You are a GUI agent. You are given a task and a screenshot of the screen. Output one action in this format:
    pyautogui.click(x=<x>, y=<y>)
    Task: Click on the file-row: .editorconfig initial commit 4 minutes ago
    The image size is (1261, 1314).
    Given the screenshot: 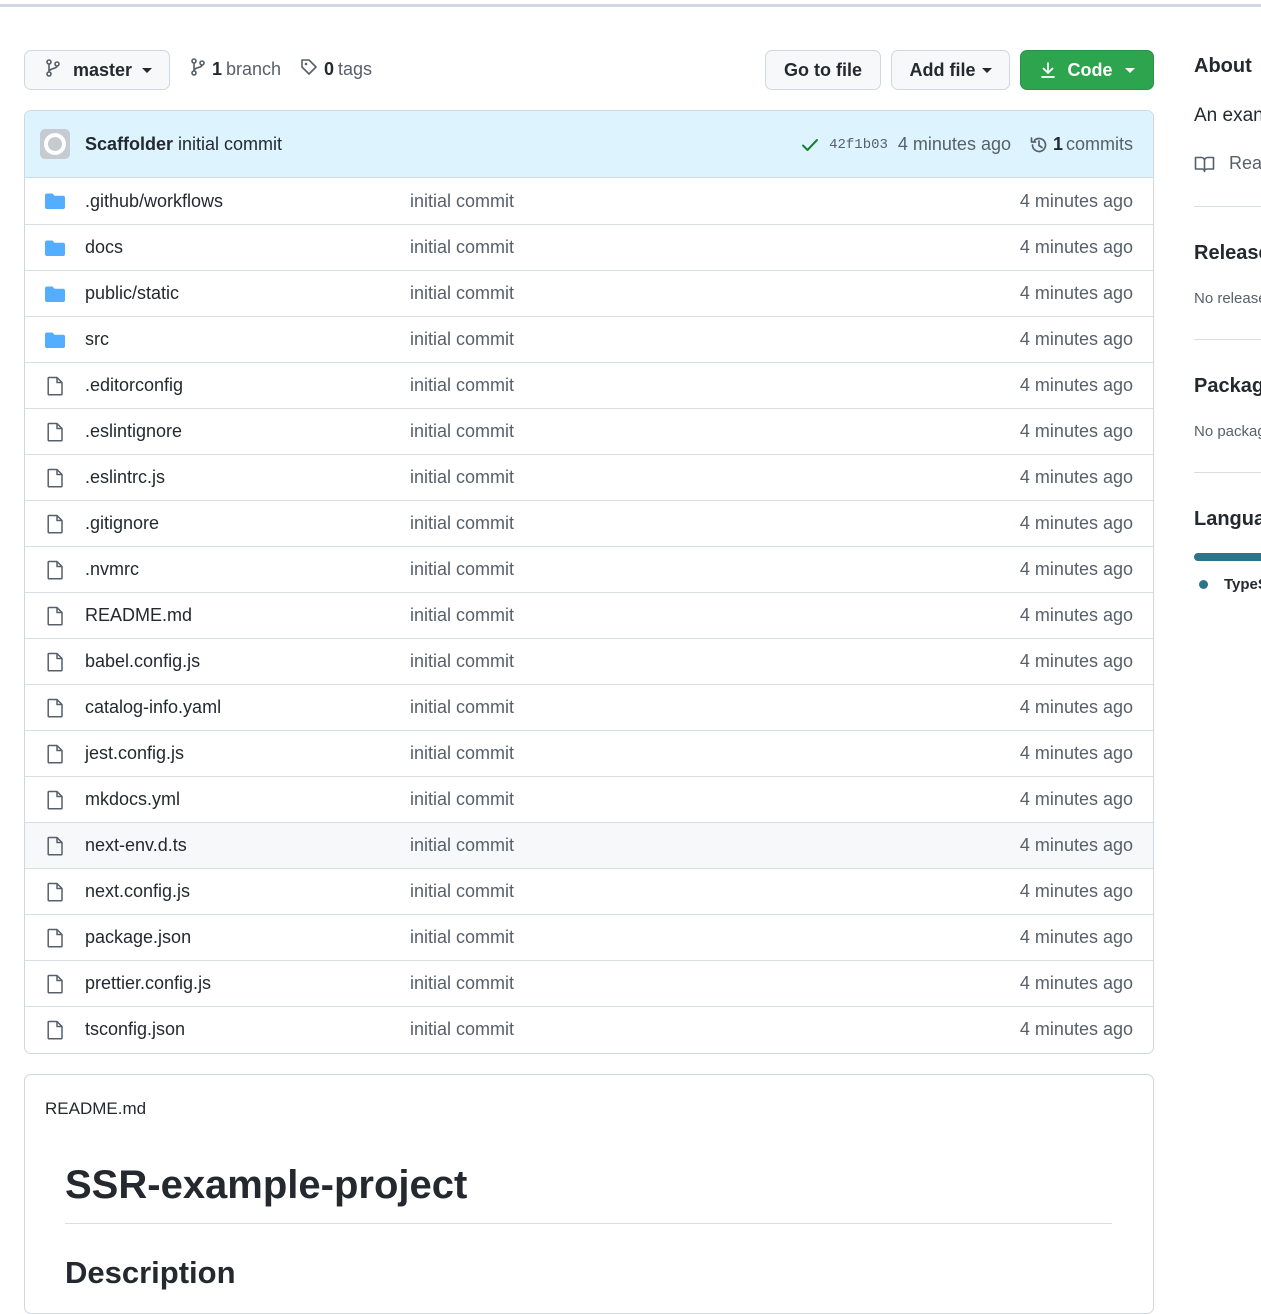 What is the action you would take?
    pyautogui.click(x=589, y=385)
    